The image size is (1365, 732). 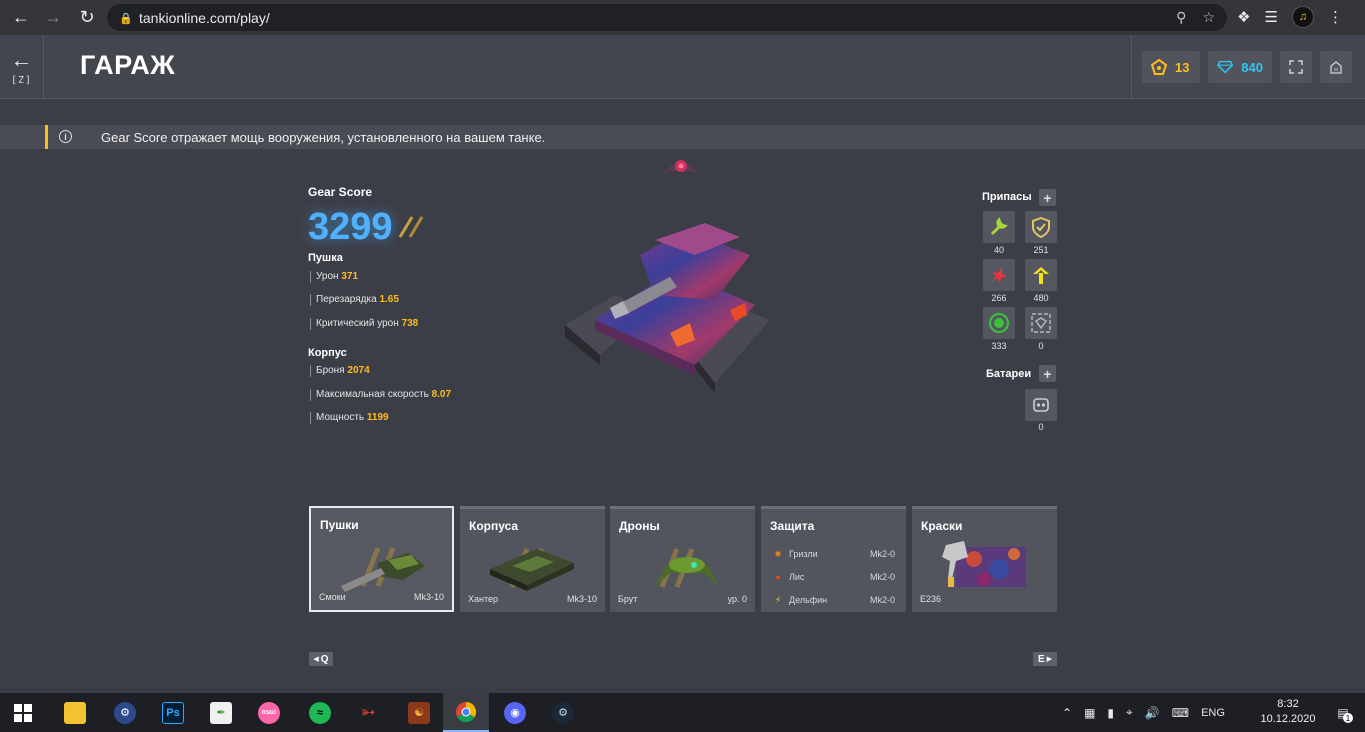 I want to click on garage-header: ← [Z] ГАРАЖ 13 840 H, so click(x=682, y=67).